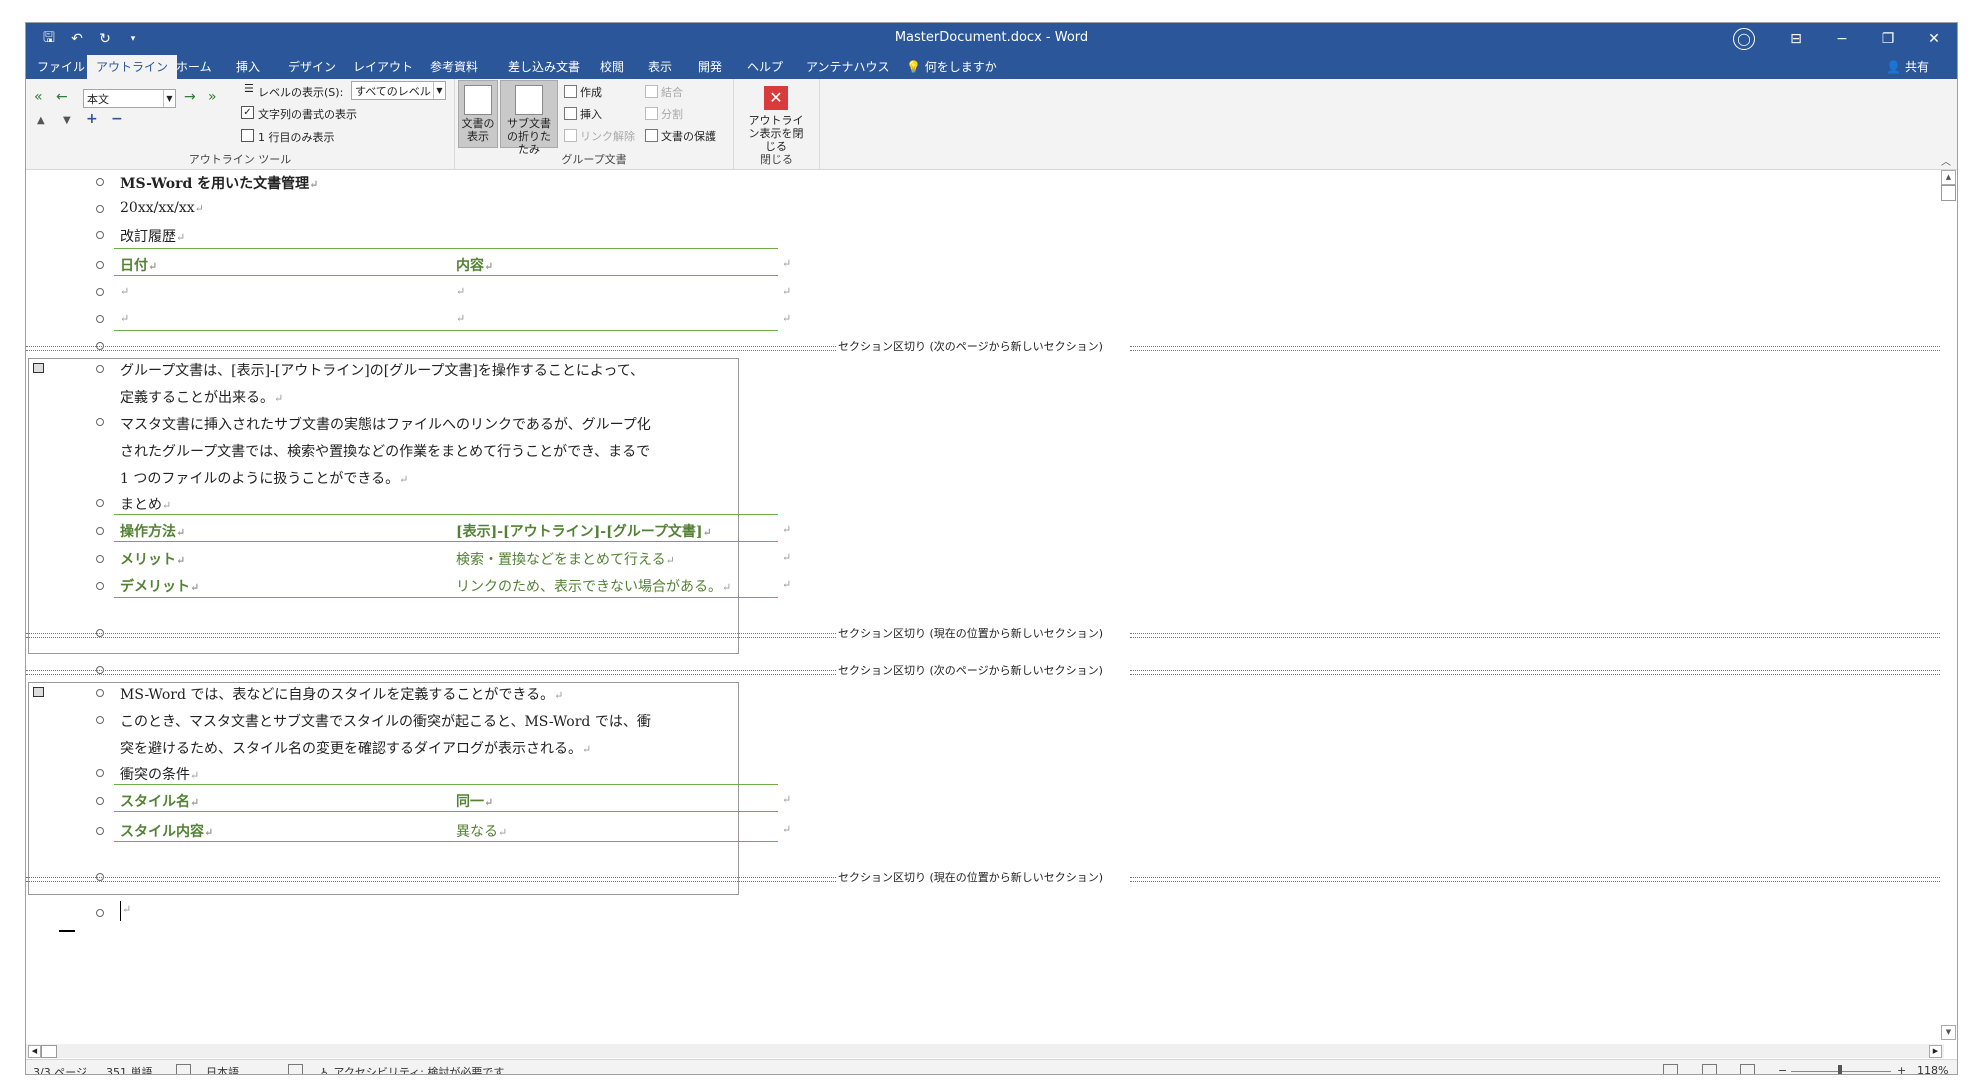 The width and height of the screenshot is (1976, 1091). Describe the element at coordinates (167, 832) in the screenshot. I see `table3-r2c1: スタイル内容↵` at that location.